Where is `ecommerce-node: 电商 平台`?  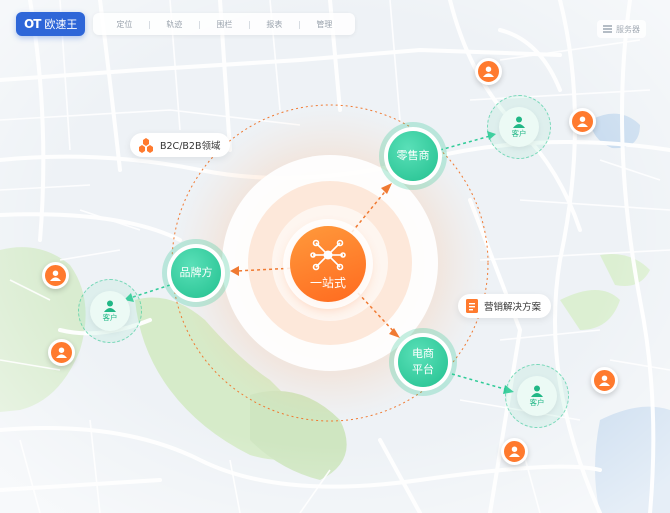 ecommerce-node: 电商 平台 is located at coordinates (423, 362).